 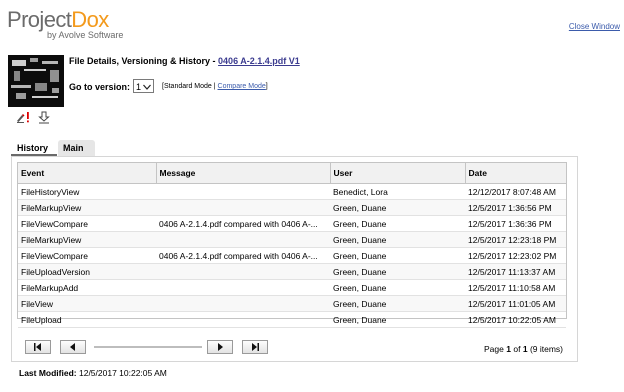 I want to click on next-page-icon, so click(x=220, y=347).